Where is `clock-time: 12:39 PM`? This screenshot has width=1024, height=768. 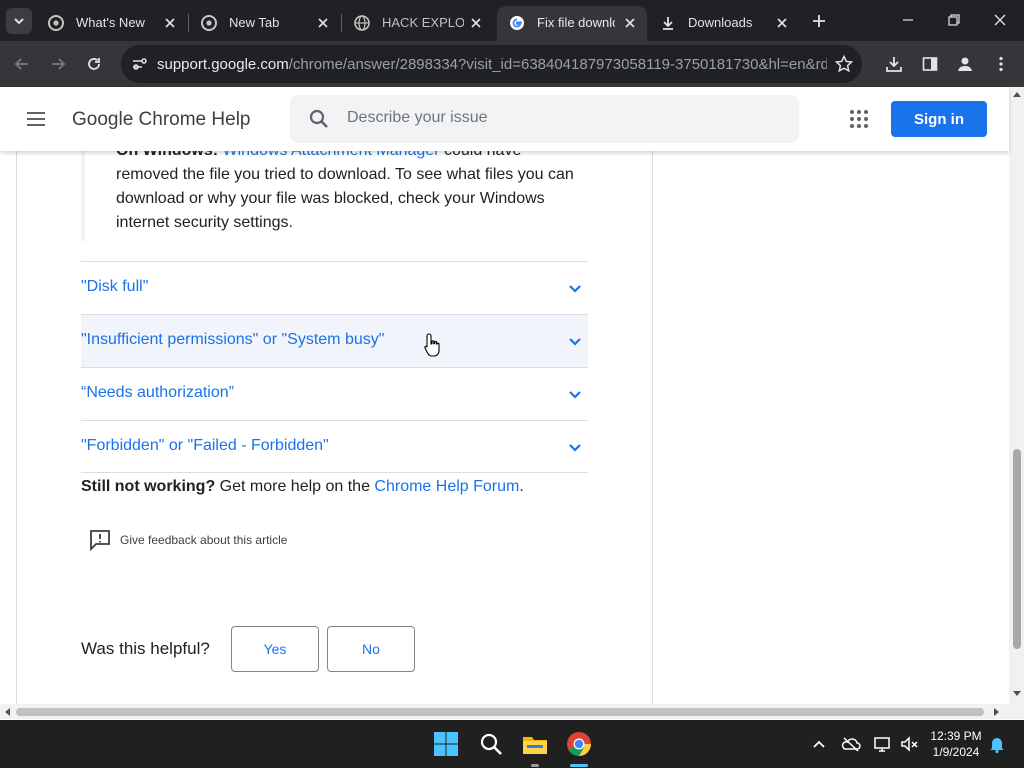 clock-time: 12:39 PM is located at coordinates (956, 736).